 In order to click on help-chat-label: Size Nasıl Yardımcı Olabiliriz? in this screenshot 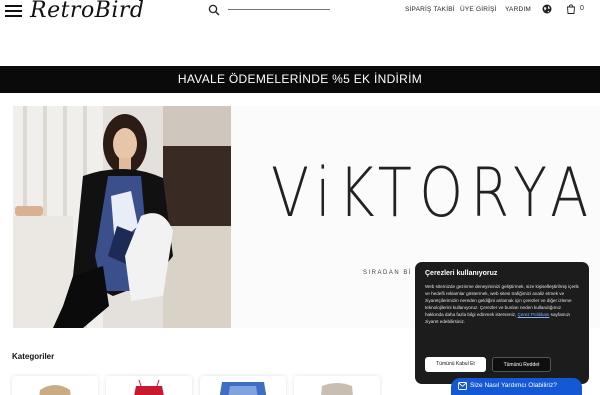, I will do `click(513, 385)`.